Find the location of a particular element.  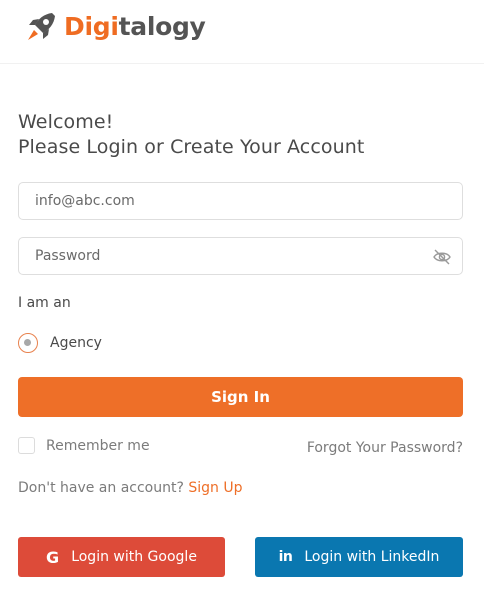

login-with-google-button: G Login with Google is located at coordinates (121, 557).